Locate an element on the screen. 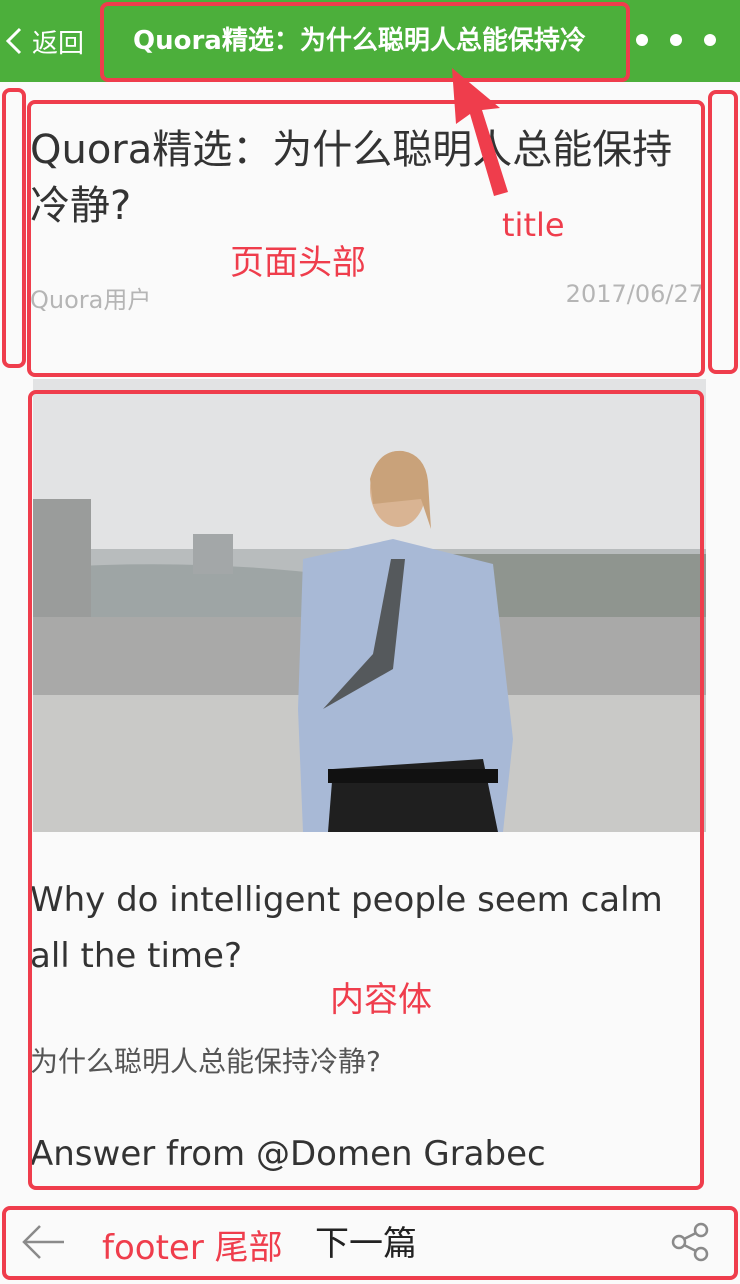  annotation-content-label: 内容体 is located at coordinates (381, 1000).